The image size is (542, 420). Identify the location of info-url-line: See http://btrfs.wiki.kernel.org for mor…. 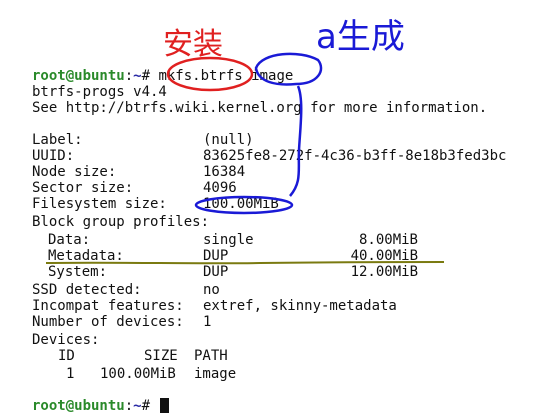
(260, 108).